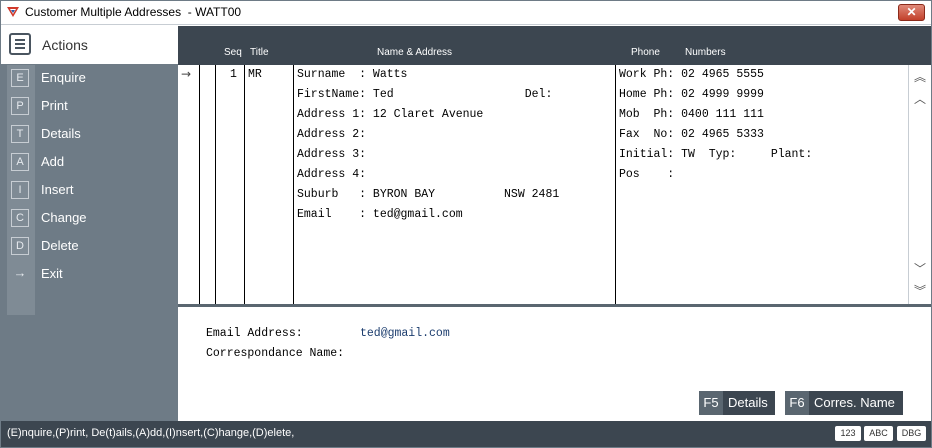 The image size is (932, 448). Describe the element at coordinates (20, 78) in the screenshot. I see `enquire-key-icon: E` at that location.